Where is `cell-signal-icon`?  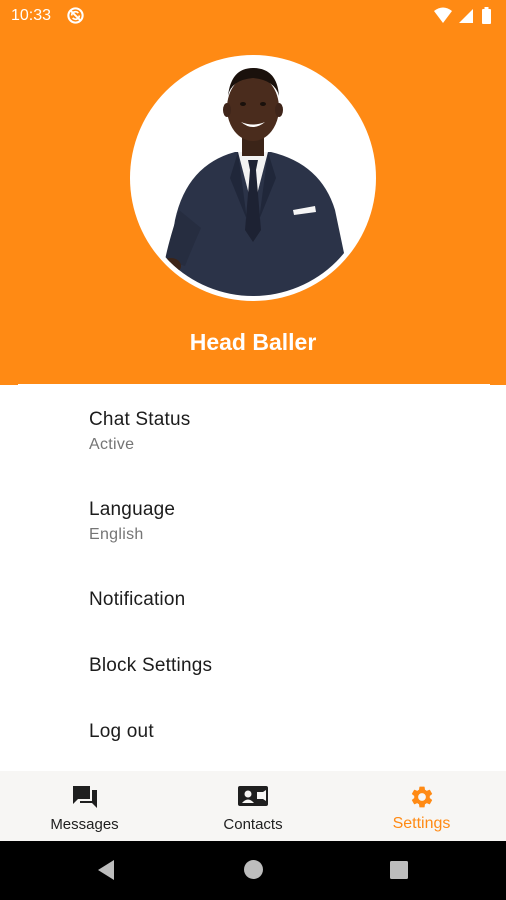 cell-signal-icon is located at coordinates (466, 16).